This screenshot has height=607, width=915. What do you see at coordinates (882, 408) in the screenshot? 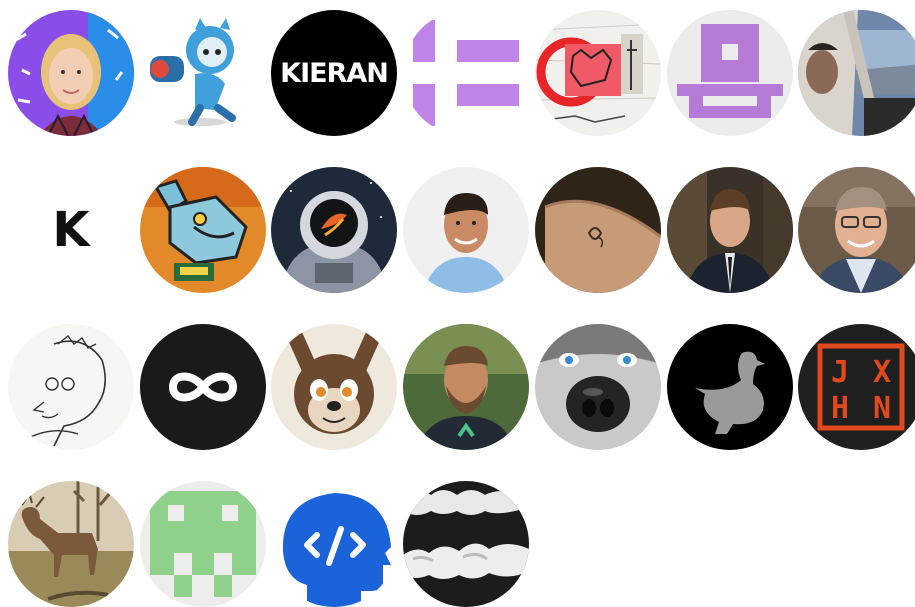
I see `monogram-n: N` at bounding box center [882, 408].